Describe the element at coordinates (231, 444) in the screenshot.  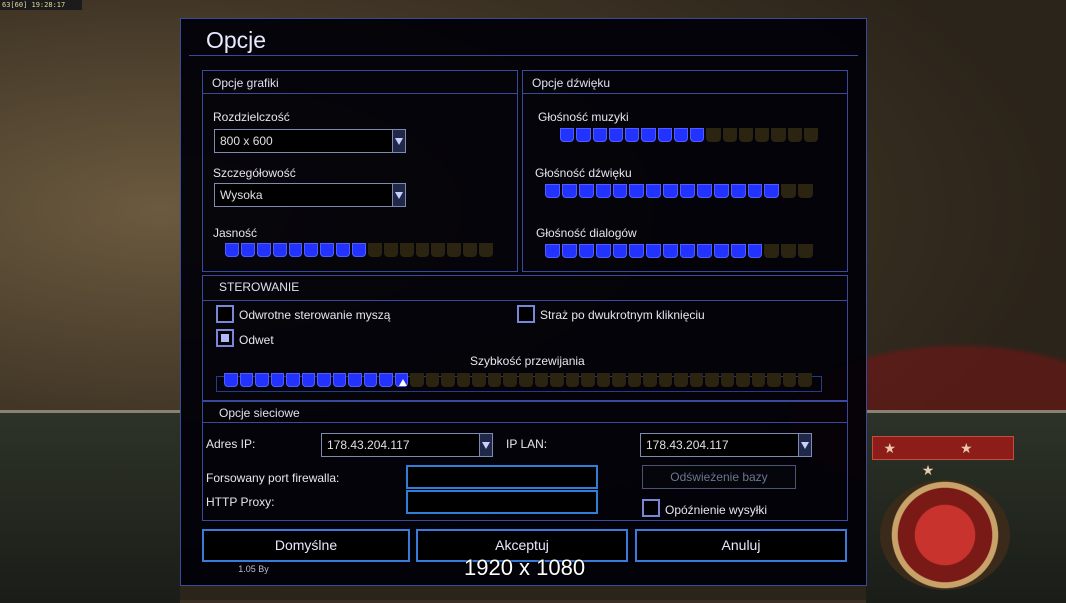
I see `ip-address-label: Adres IP:` at that location.